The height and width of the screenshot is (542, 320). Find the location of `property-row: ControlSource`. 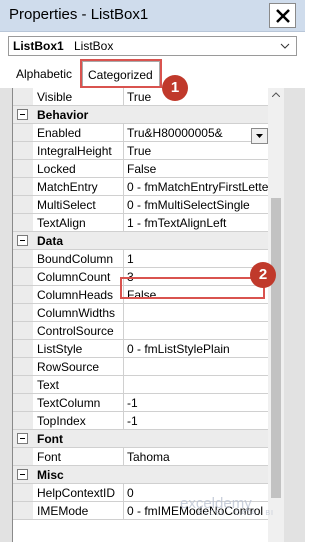

property-row: ControlSource is located at coordinates (141, 331).